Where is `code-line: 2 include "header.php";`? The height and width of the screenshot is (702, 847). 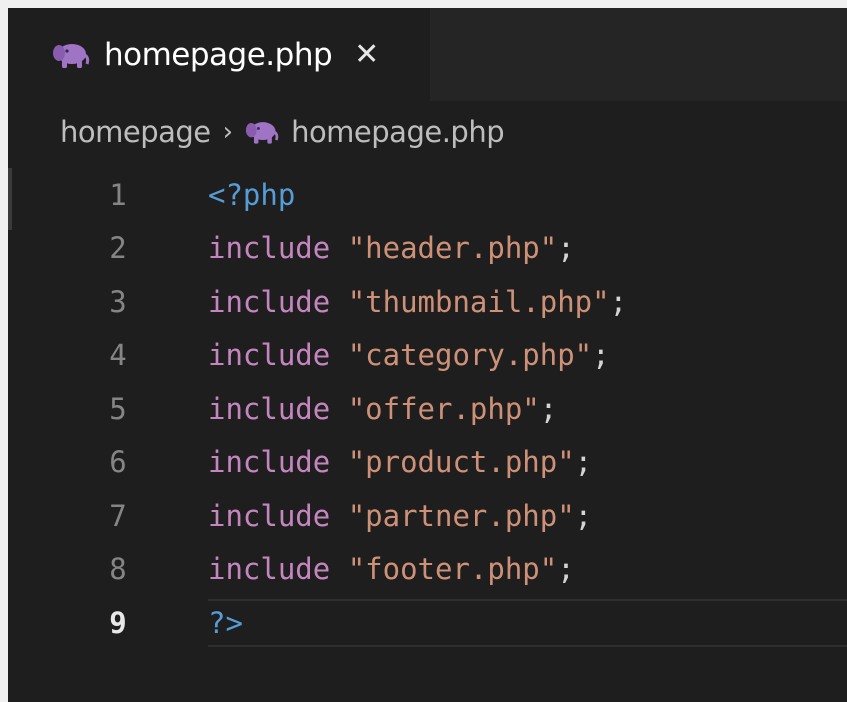
code-line: 2 include "header.php"; is located at coordinates (427, 249).